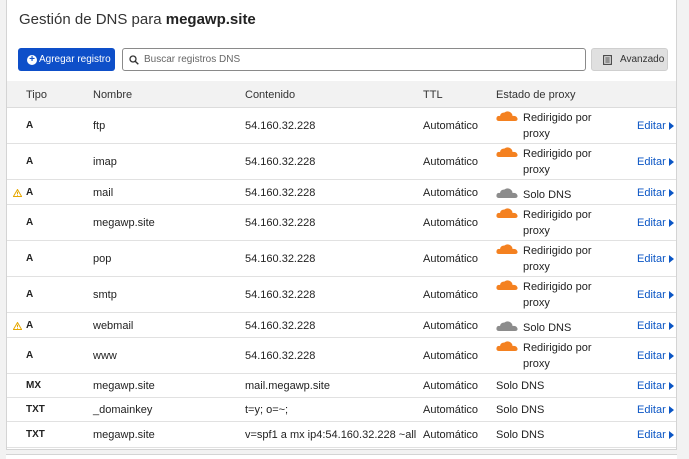 The image size is (689, 459). I want to click on record-name: pop, so click(102, 259).